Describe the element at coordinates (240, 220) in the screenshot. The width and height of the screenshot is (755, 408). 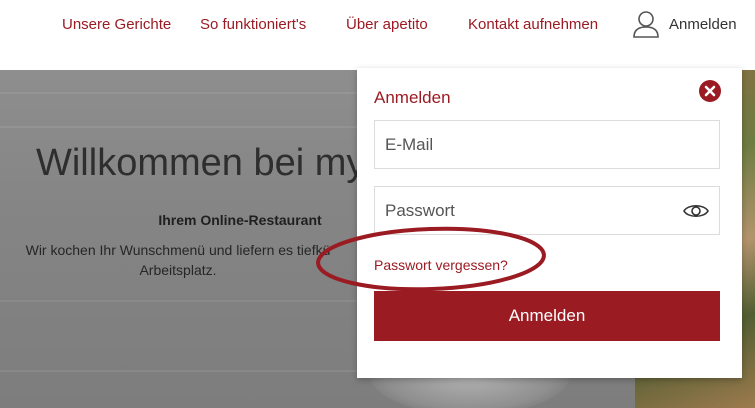
I see `hero-subtitle: Ihrem Online-Restaurant` at that location.